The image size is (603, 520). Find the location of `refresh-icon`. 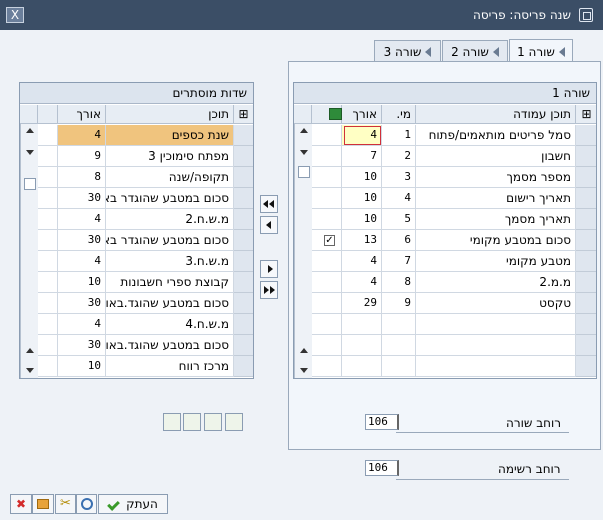

refresh-icon is located at coordinates (86, 504).